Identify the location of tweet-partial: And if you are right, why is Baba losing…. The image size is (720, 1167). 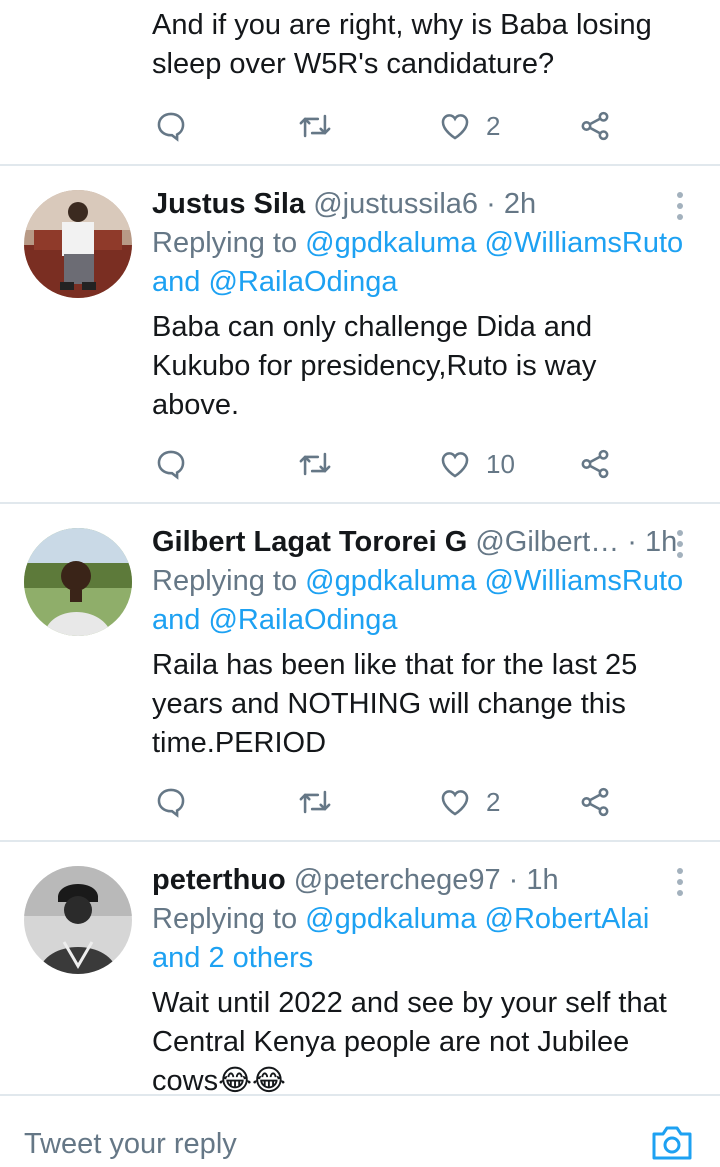
(360, 83).